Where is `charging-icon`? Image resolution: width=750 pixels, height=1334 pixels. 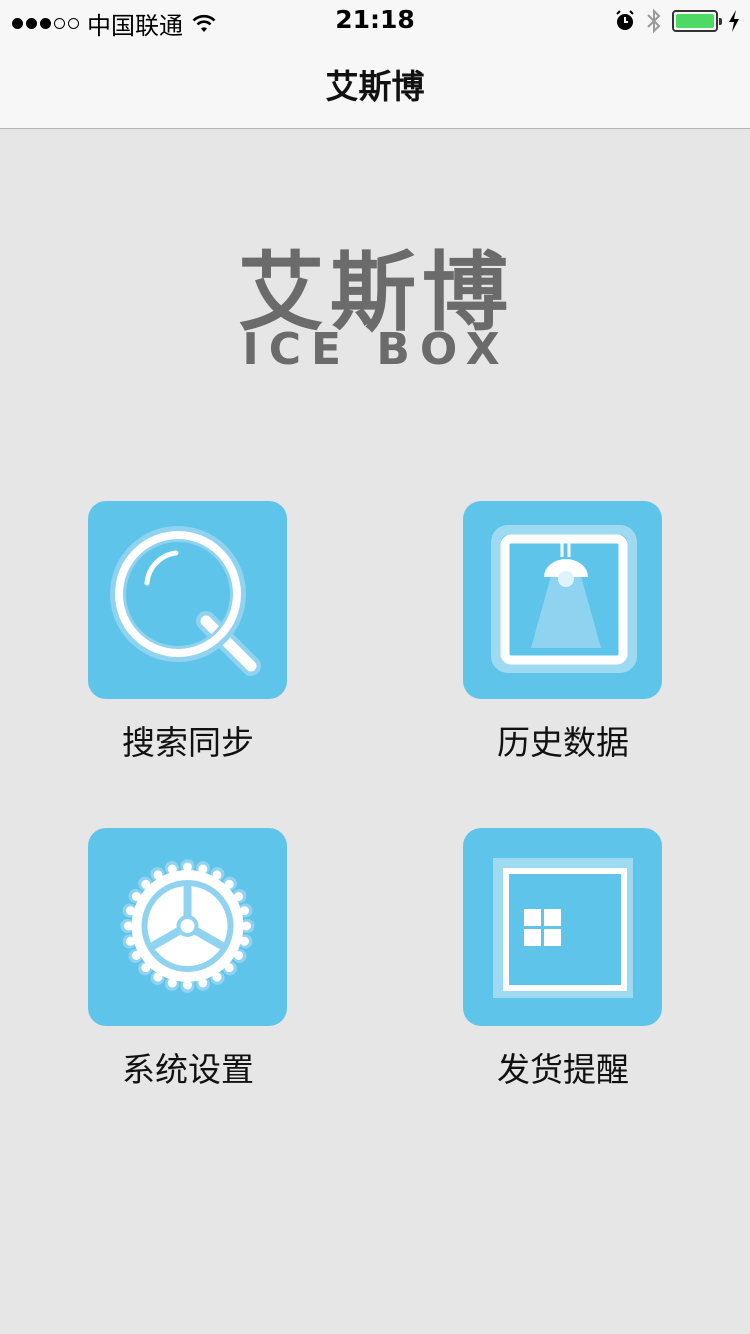 charging-icon is located at coordinates (734, 21).